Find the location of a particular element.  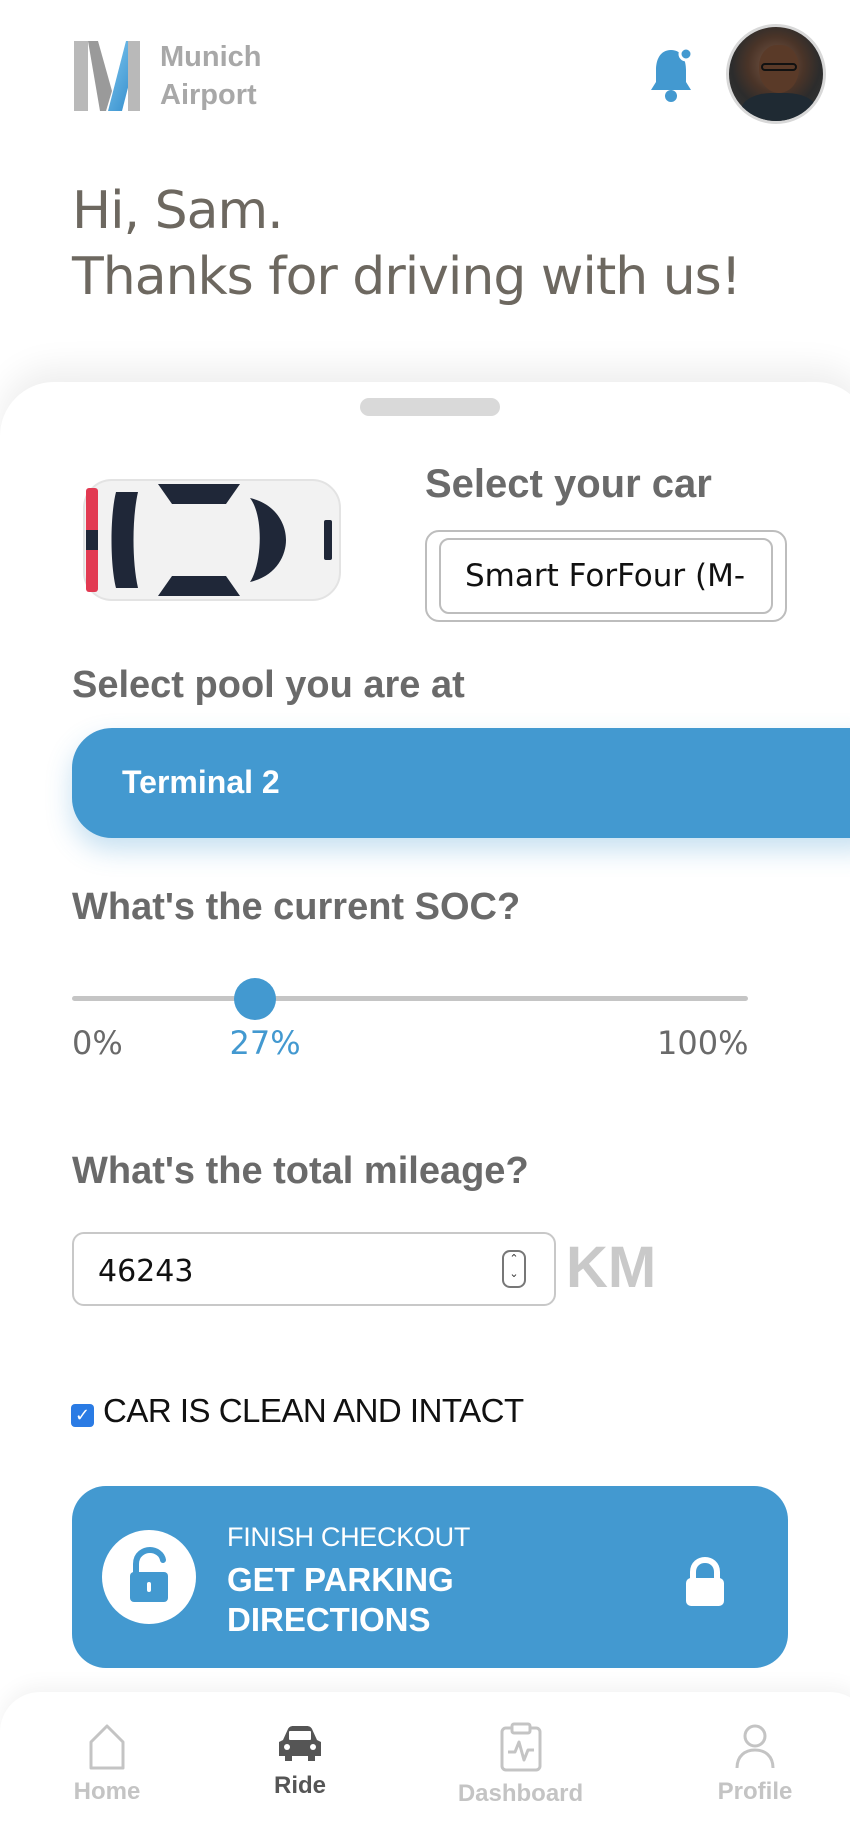

unlock-badge is located at coordinates (149, 1577).